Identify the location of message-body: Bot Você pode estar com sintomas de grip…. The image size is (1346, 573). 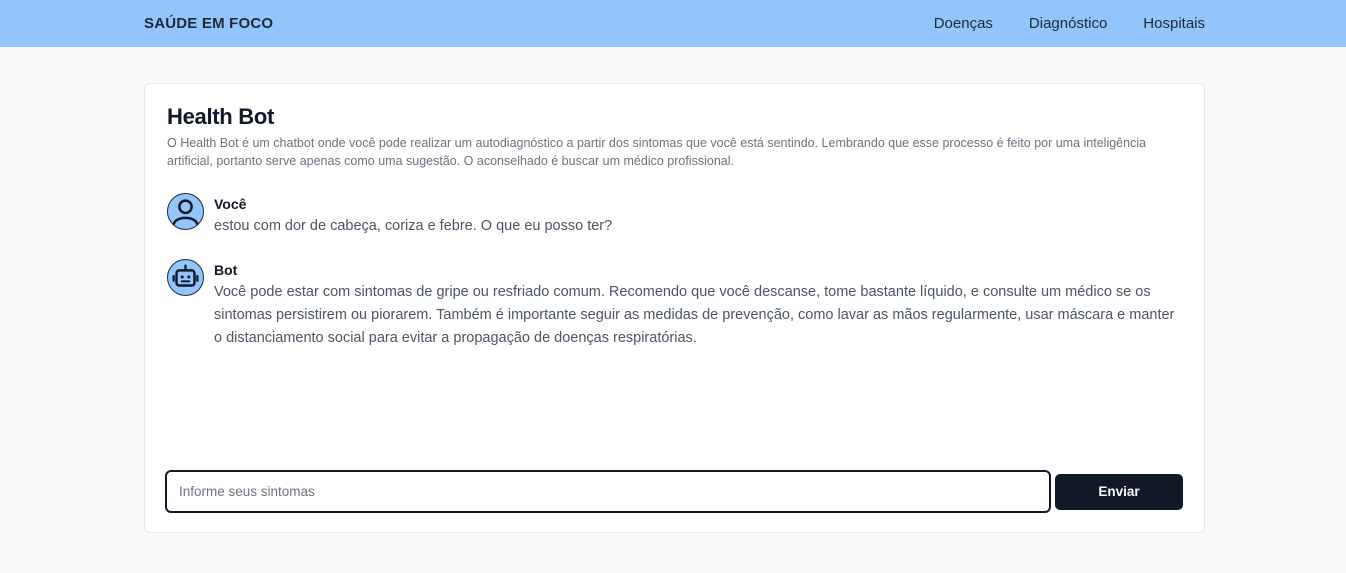
(699, 304).